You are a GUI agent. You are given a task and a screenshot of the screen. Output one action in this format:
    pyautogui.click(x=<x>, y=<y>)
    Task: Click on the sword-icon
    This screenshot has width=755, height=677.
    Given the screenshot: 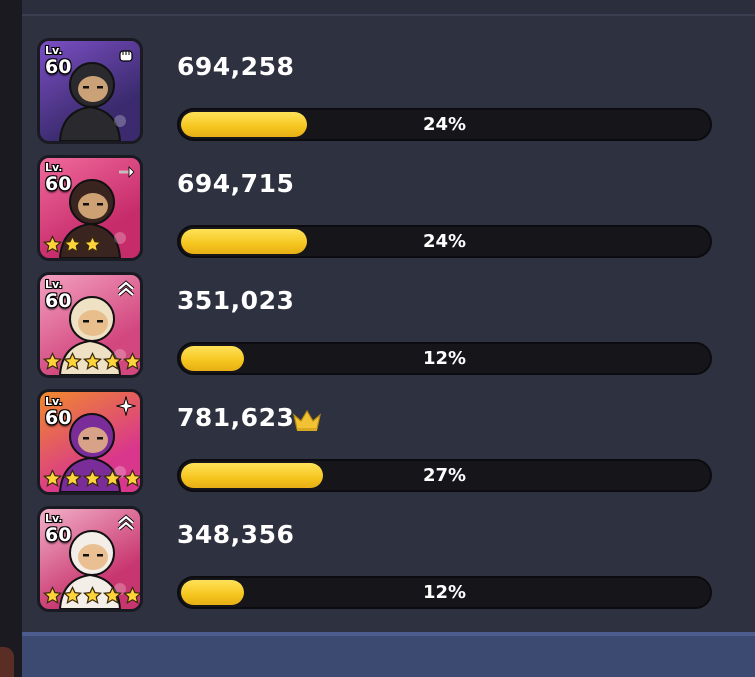 What is the action you would take?
    pyautogui.click(x=127, y=172)
    